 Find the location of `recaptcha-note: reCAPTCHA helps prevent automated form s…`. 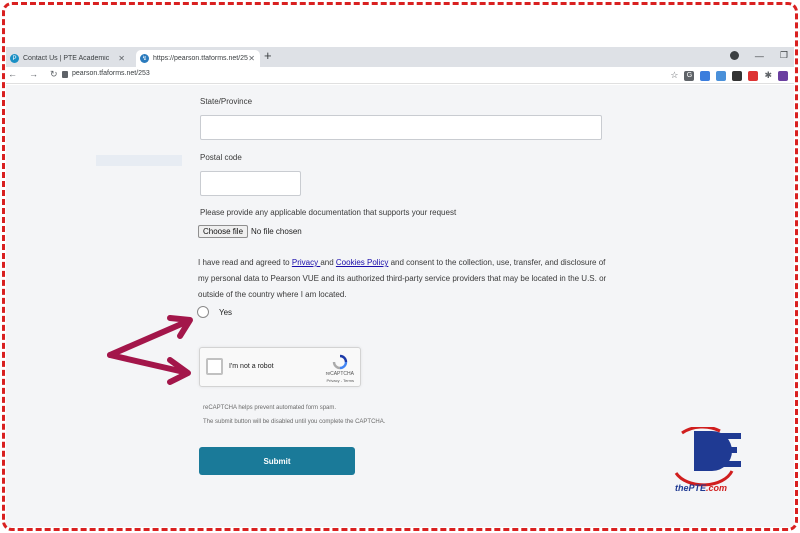

recaptcha-note: reCAPTCHA helps prevent automated form s… is located at coordinates (270, 408).